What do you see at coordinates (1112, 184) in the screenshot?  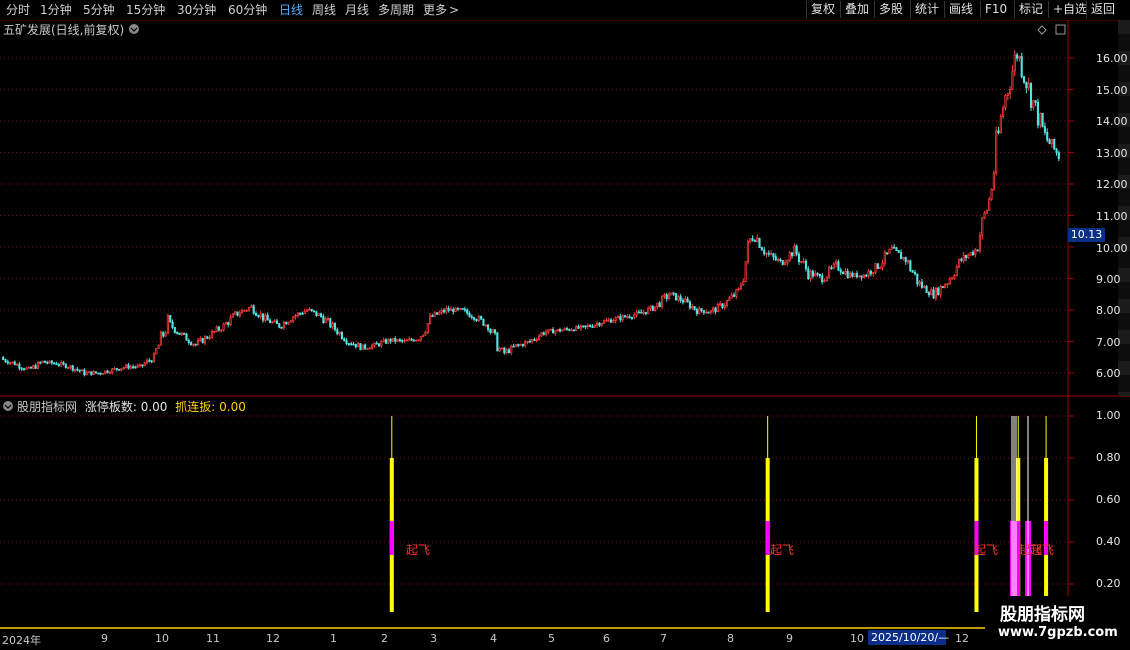 I see `y-tick: 12.00` at bounding box center [1112, 184].